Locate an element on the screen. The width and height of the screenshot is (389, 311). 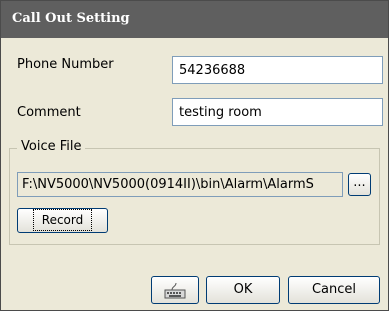
record-button: Record is located at coordinates (62, 220).